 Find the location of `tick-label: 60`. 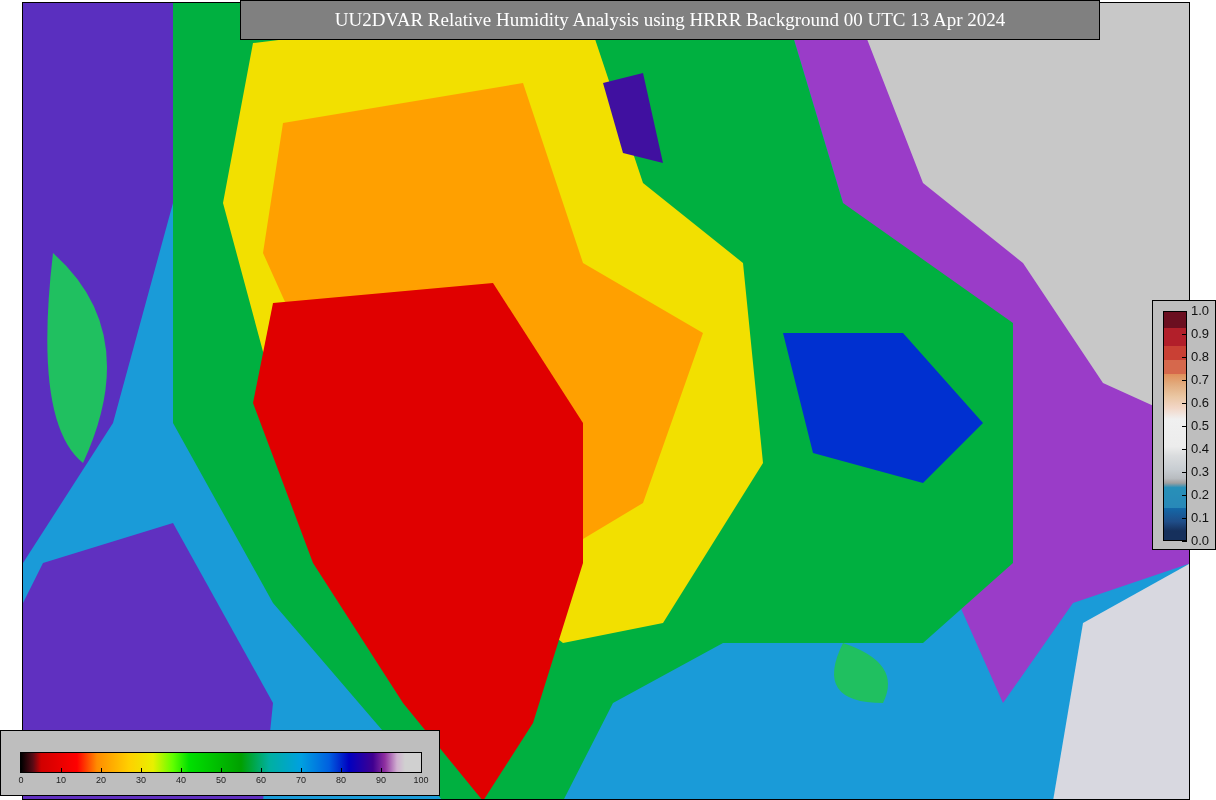

tick-label: 60 is located at coordinates (261, 780).